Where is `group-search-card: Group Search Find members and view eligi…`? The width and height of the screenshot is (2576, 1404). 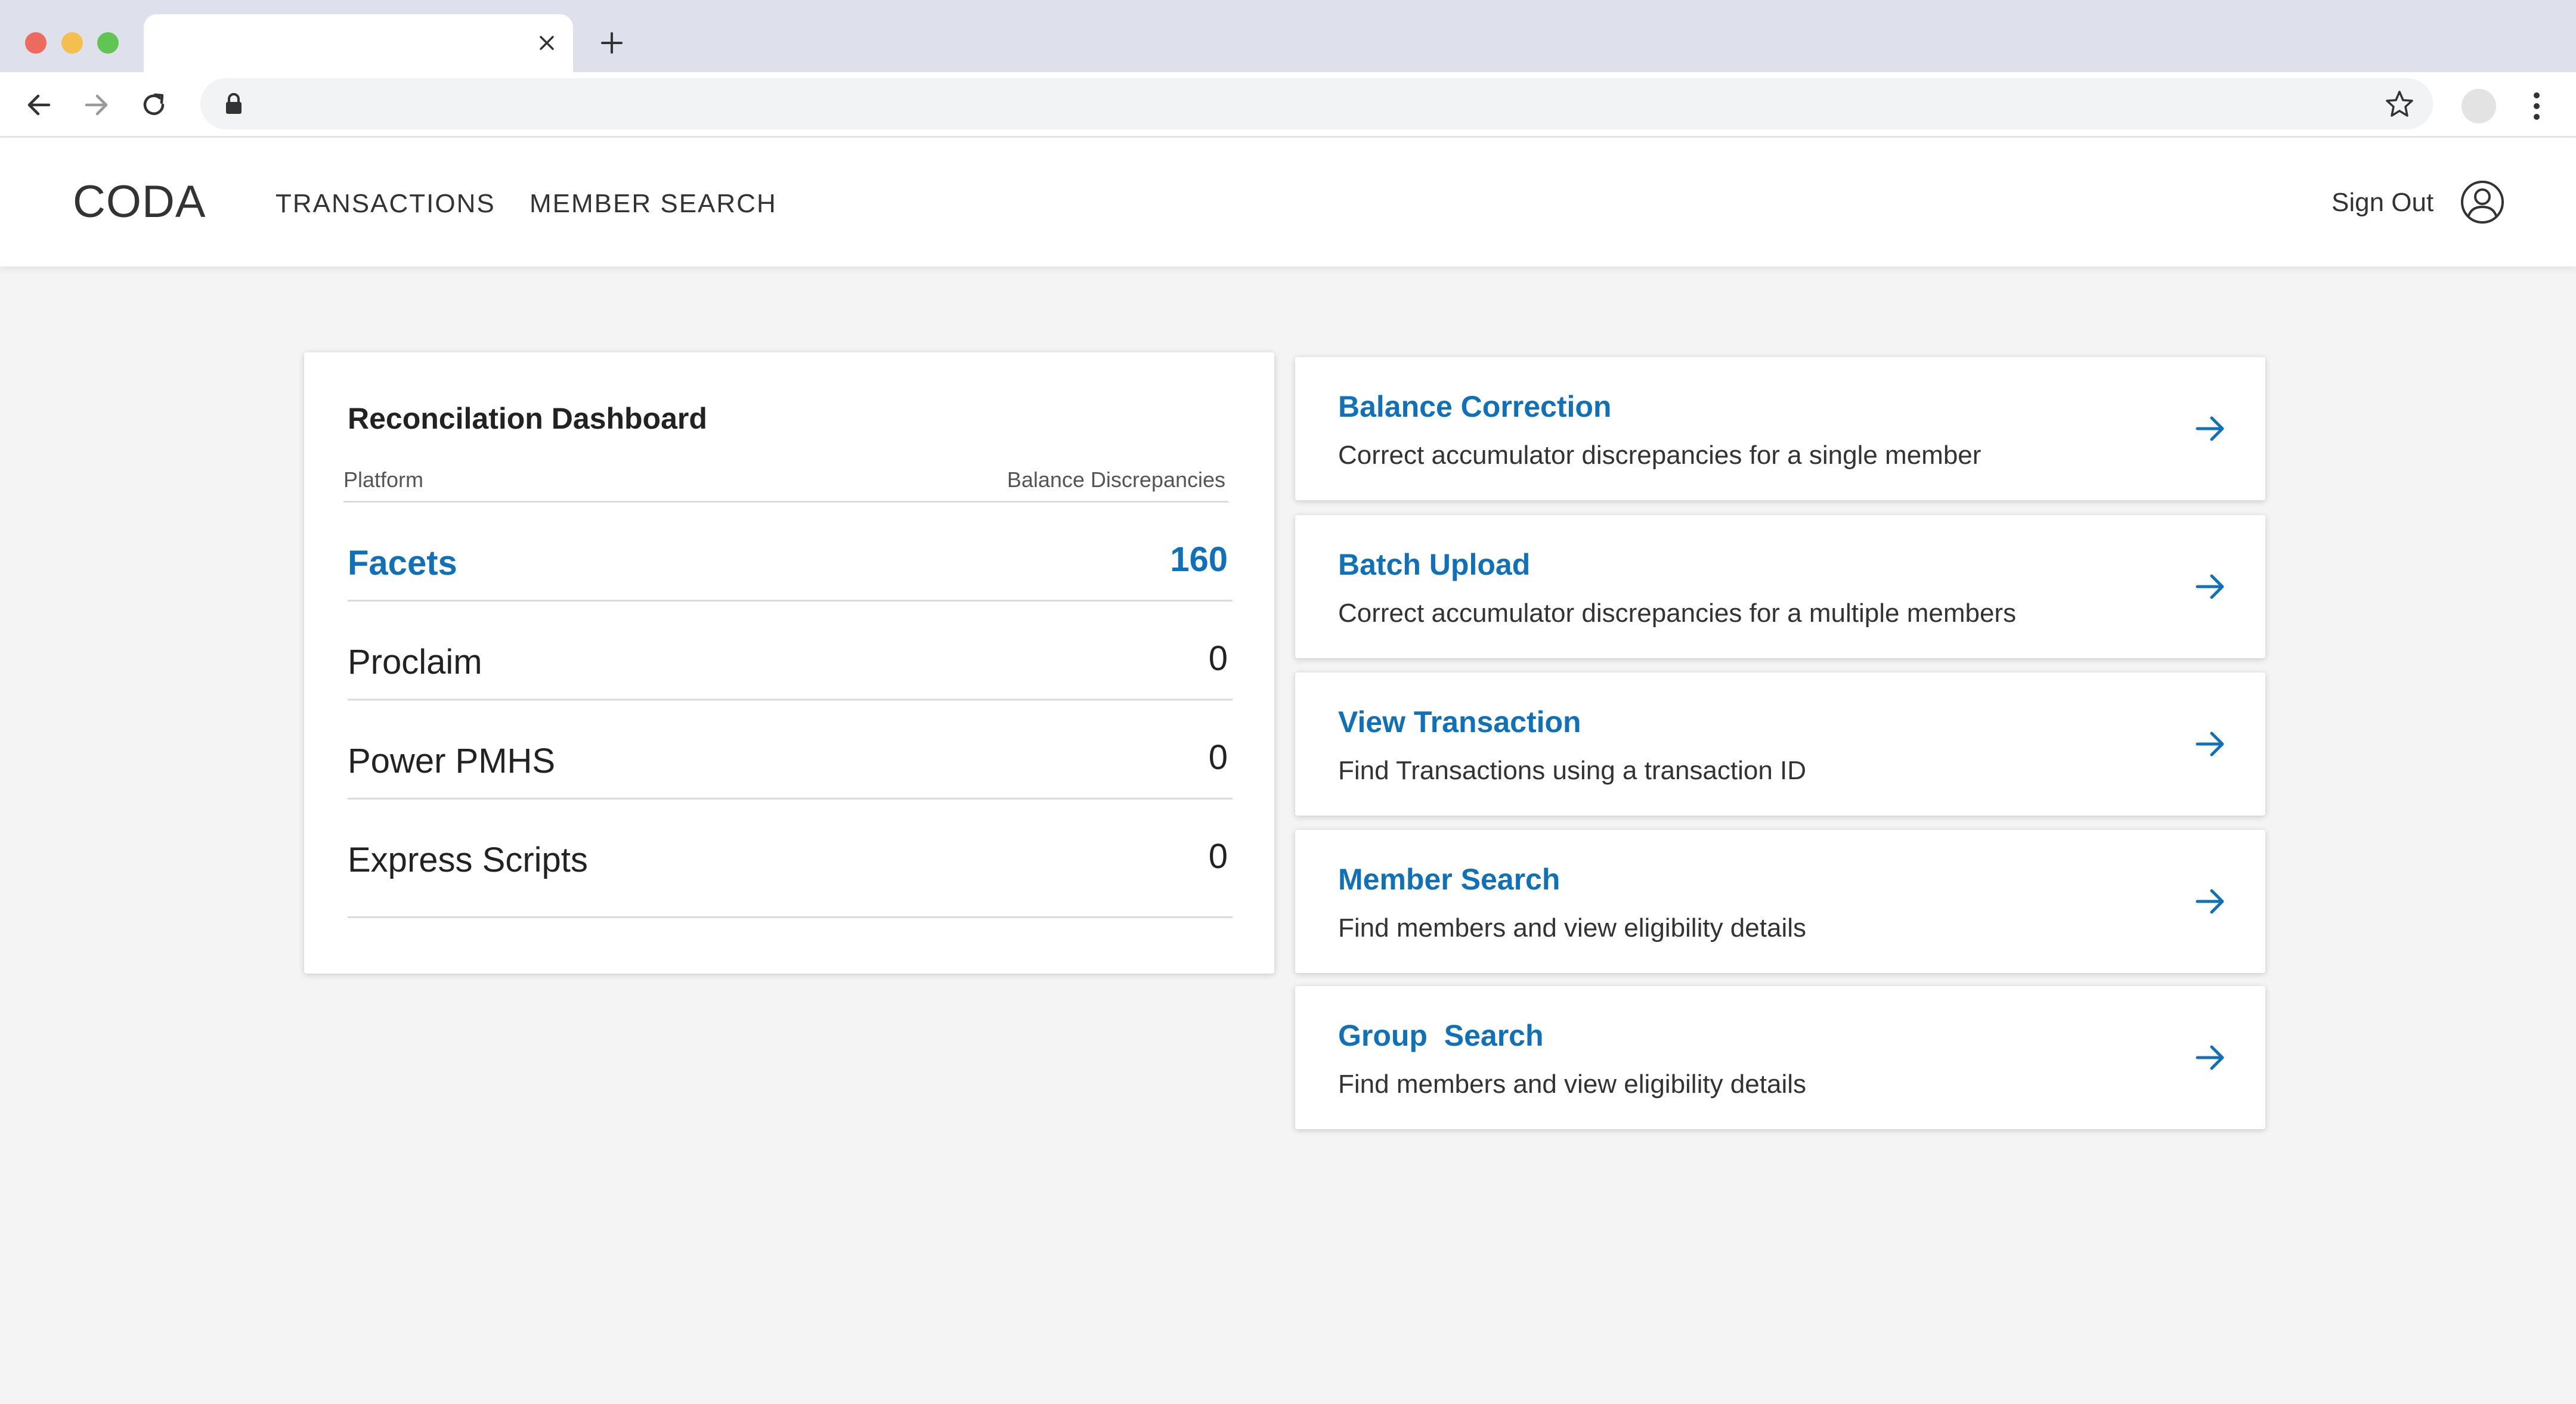
group-search-card: Group Search Find members and view eligi… is located at coordinates (1780, 1057).